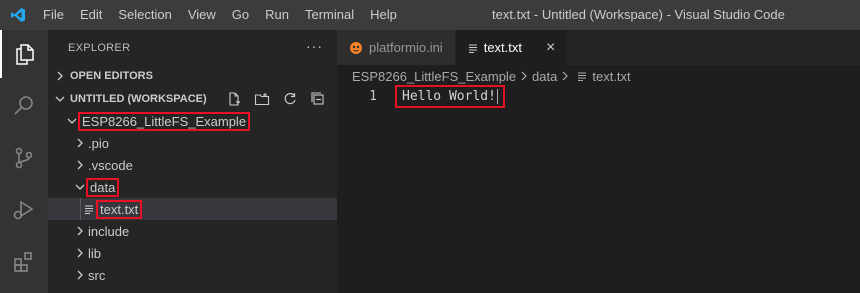  What do you see at coordinates (329, 15) in the screenshot?
I see `menu-terminal: Terminal` at bounding box center [329, 15].